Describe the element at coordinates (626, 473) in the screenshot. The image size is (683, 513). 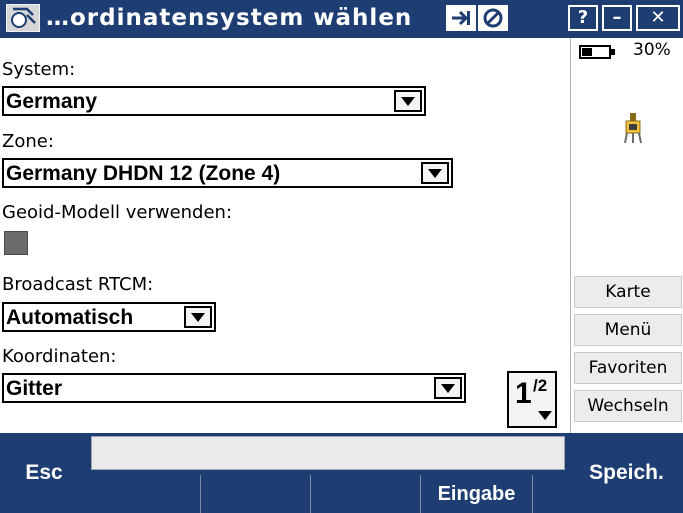
I see `save-button: Speich.` at that location.